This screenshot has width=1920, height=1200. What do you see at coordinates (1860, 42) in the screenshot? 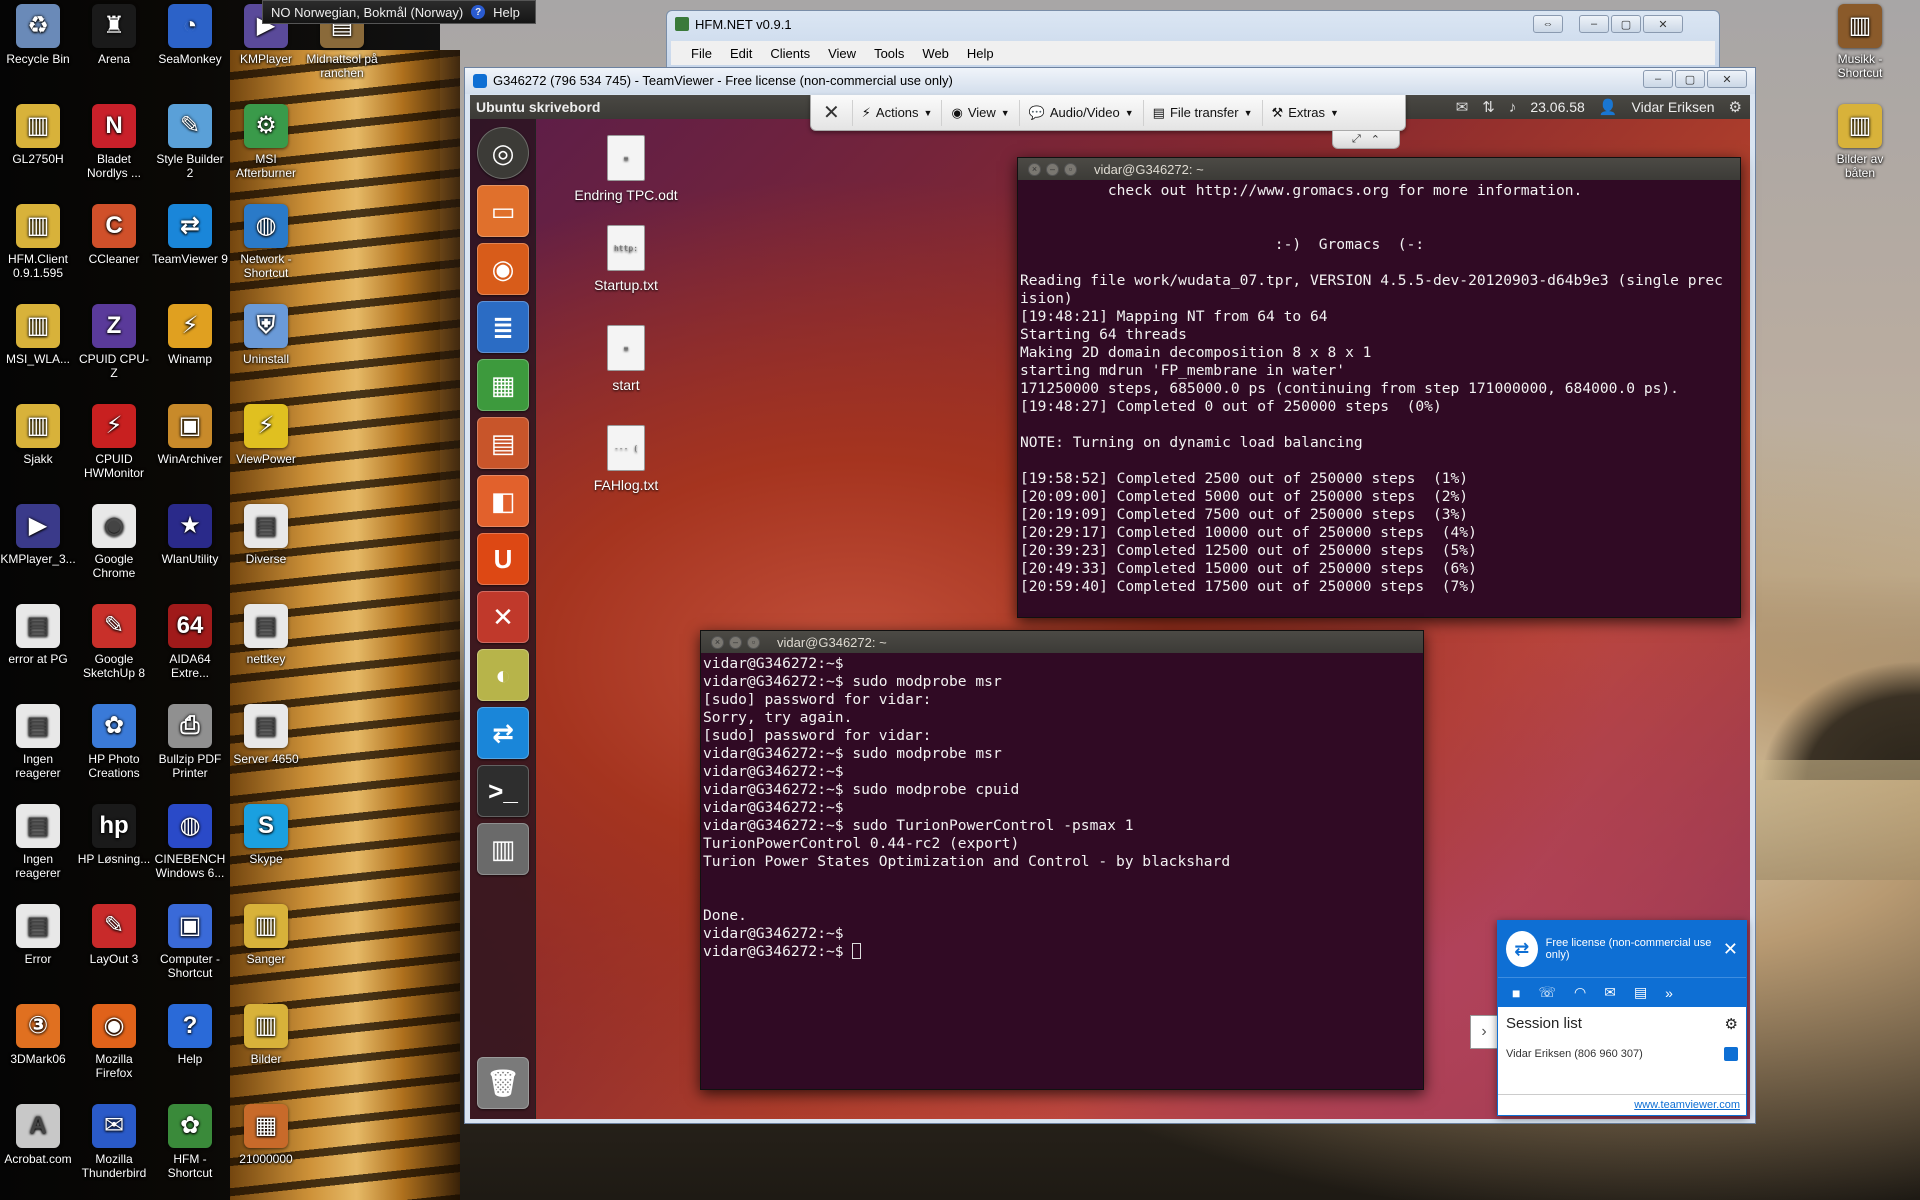
I see `desktop-icon: ▥ Musikk - Shortcut` at bounding box center [1860, 42].